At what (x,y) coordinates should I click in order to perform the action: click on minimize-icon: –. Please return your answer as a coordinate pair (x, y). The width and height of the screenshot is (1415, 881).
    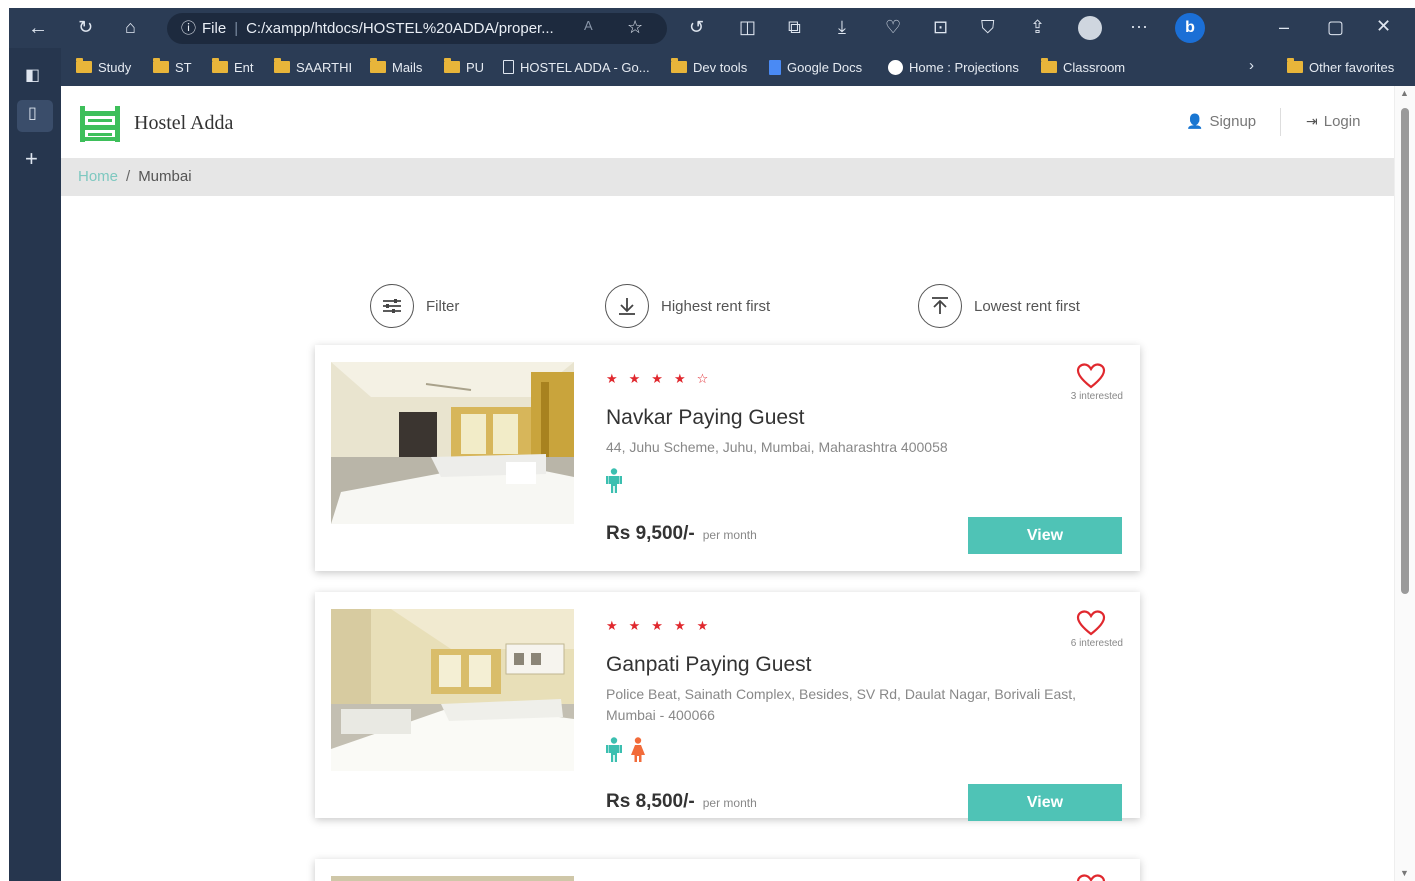
    Looking at the image, I should click on (1284, 27).